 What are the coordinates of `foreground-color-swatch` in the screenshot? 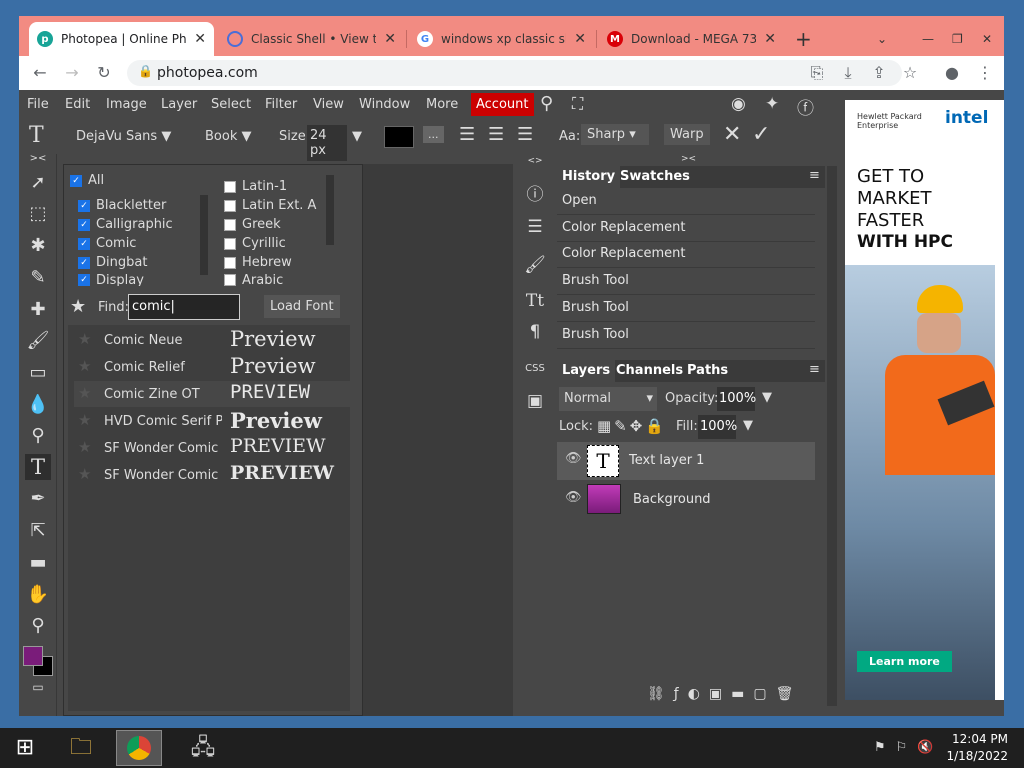 It's located at (33, 656).